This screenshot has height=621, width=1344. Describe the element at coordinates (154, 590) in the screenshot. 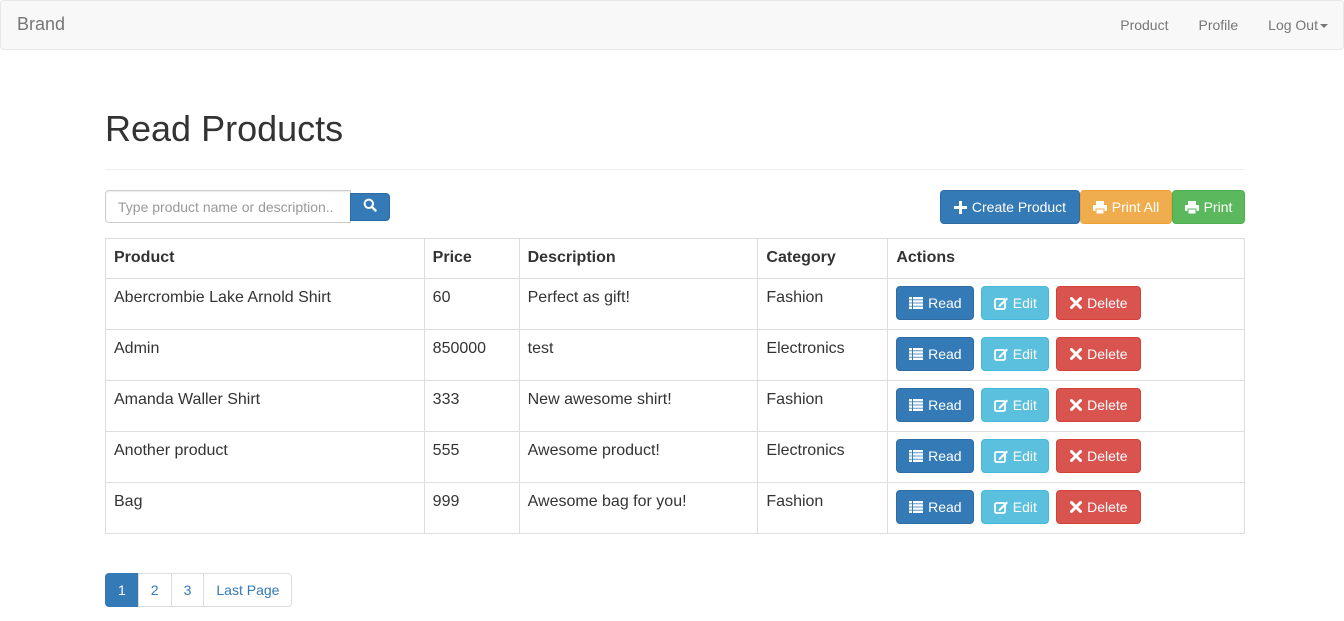

I see `page-link-2: 2` at that location.